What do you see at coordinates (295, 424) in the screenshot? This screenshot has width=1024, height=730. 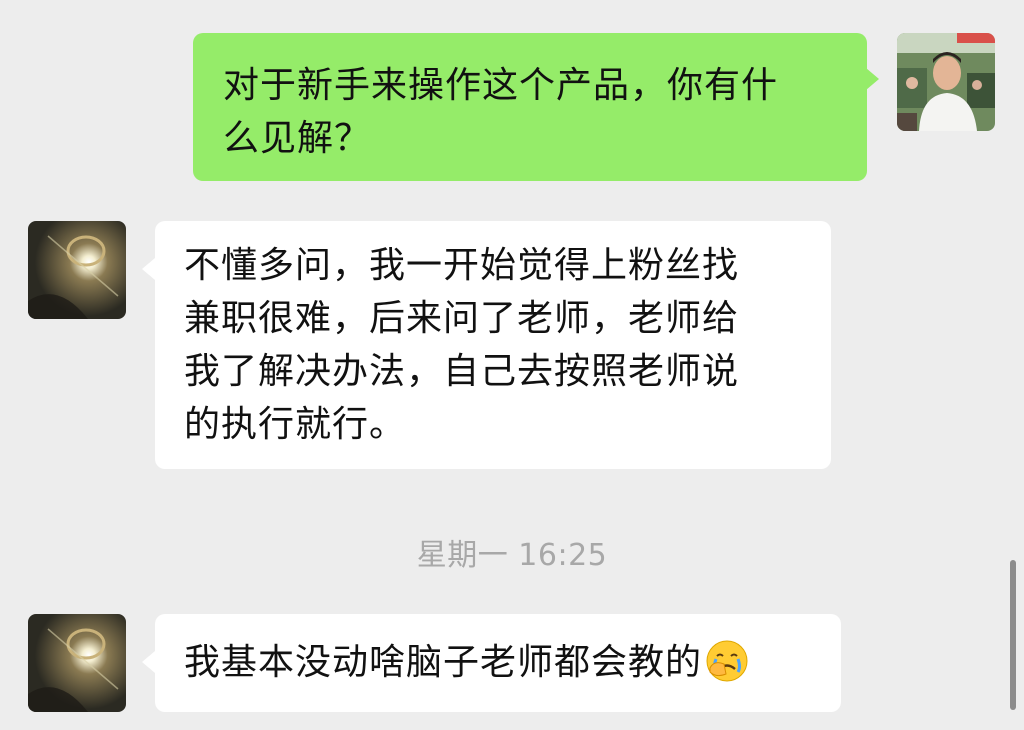 I see `message-line: 的执行就行。` at bounding box center [295, 424].